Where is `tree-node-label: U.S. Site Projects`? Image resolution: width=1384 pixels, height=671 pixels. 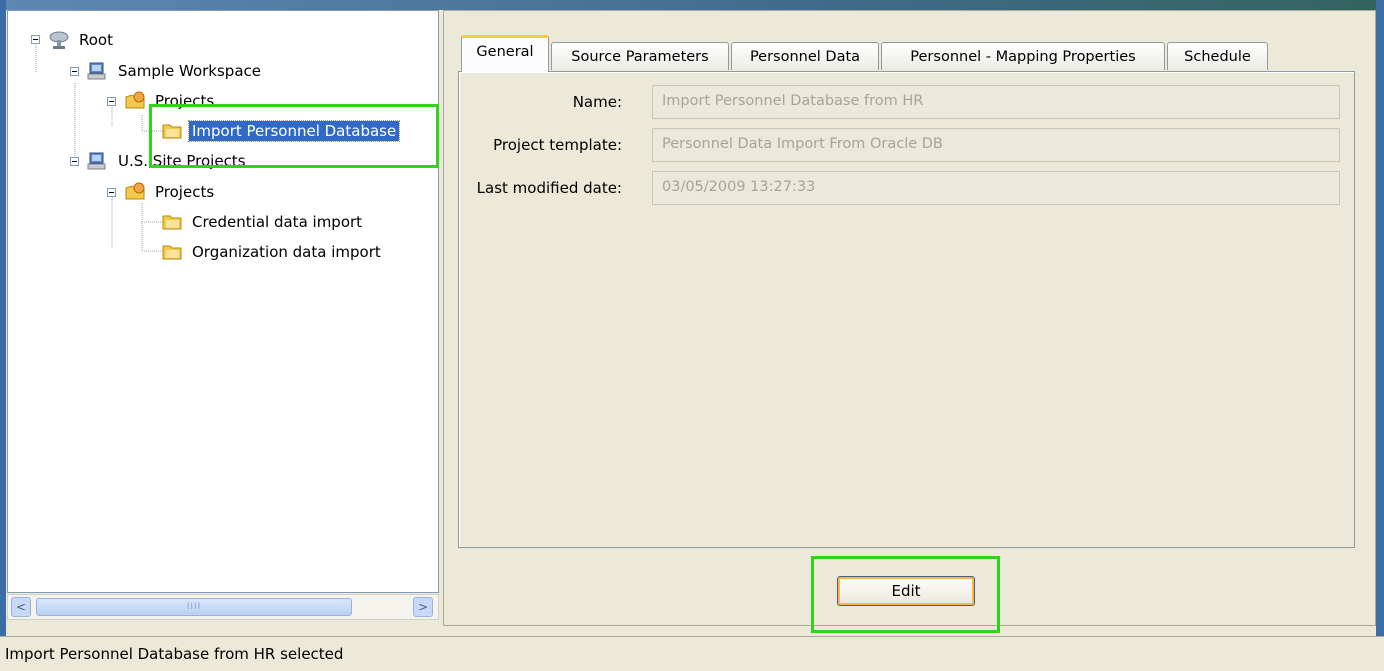 tree-node-label: U.S. Site Projects is located at coordinates (182, 161).